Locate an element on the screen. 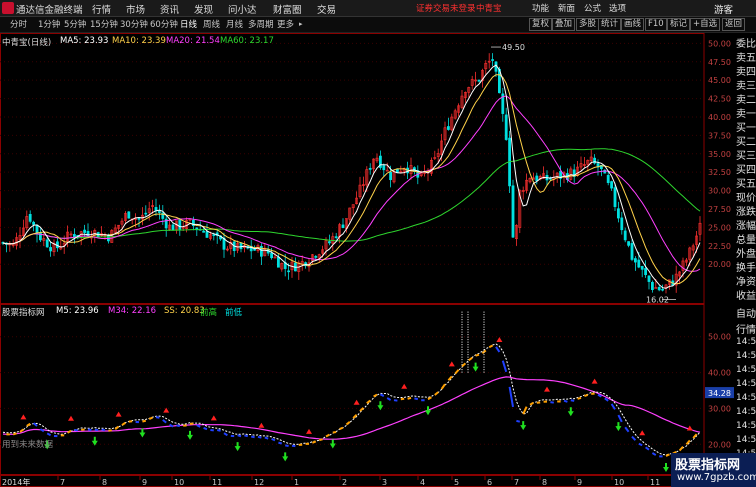  main-y-tick: 32.50 is located at coordinates (719, 172).